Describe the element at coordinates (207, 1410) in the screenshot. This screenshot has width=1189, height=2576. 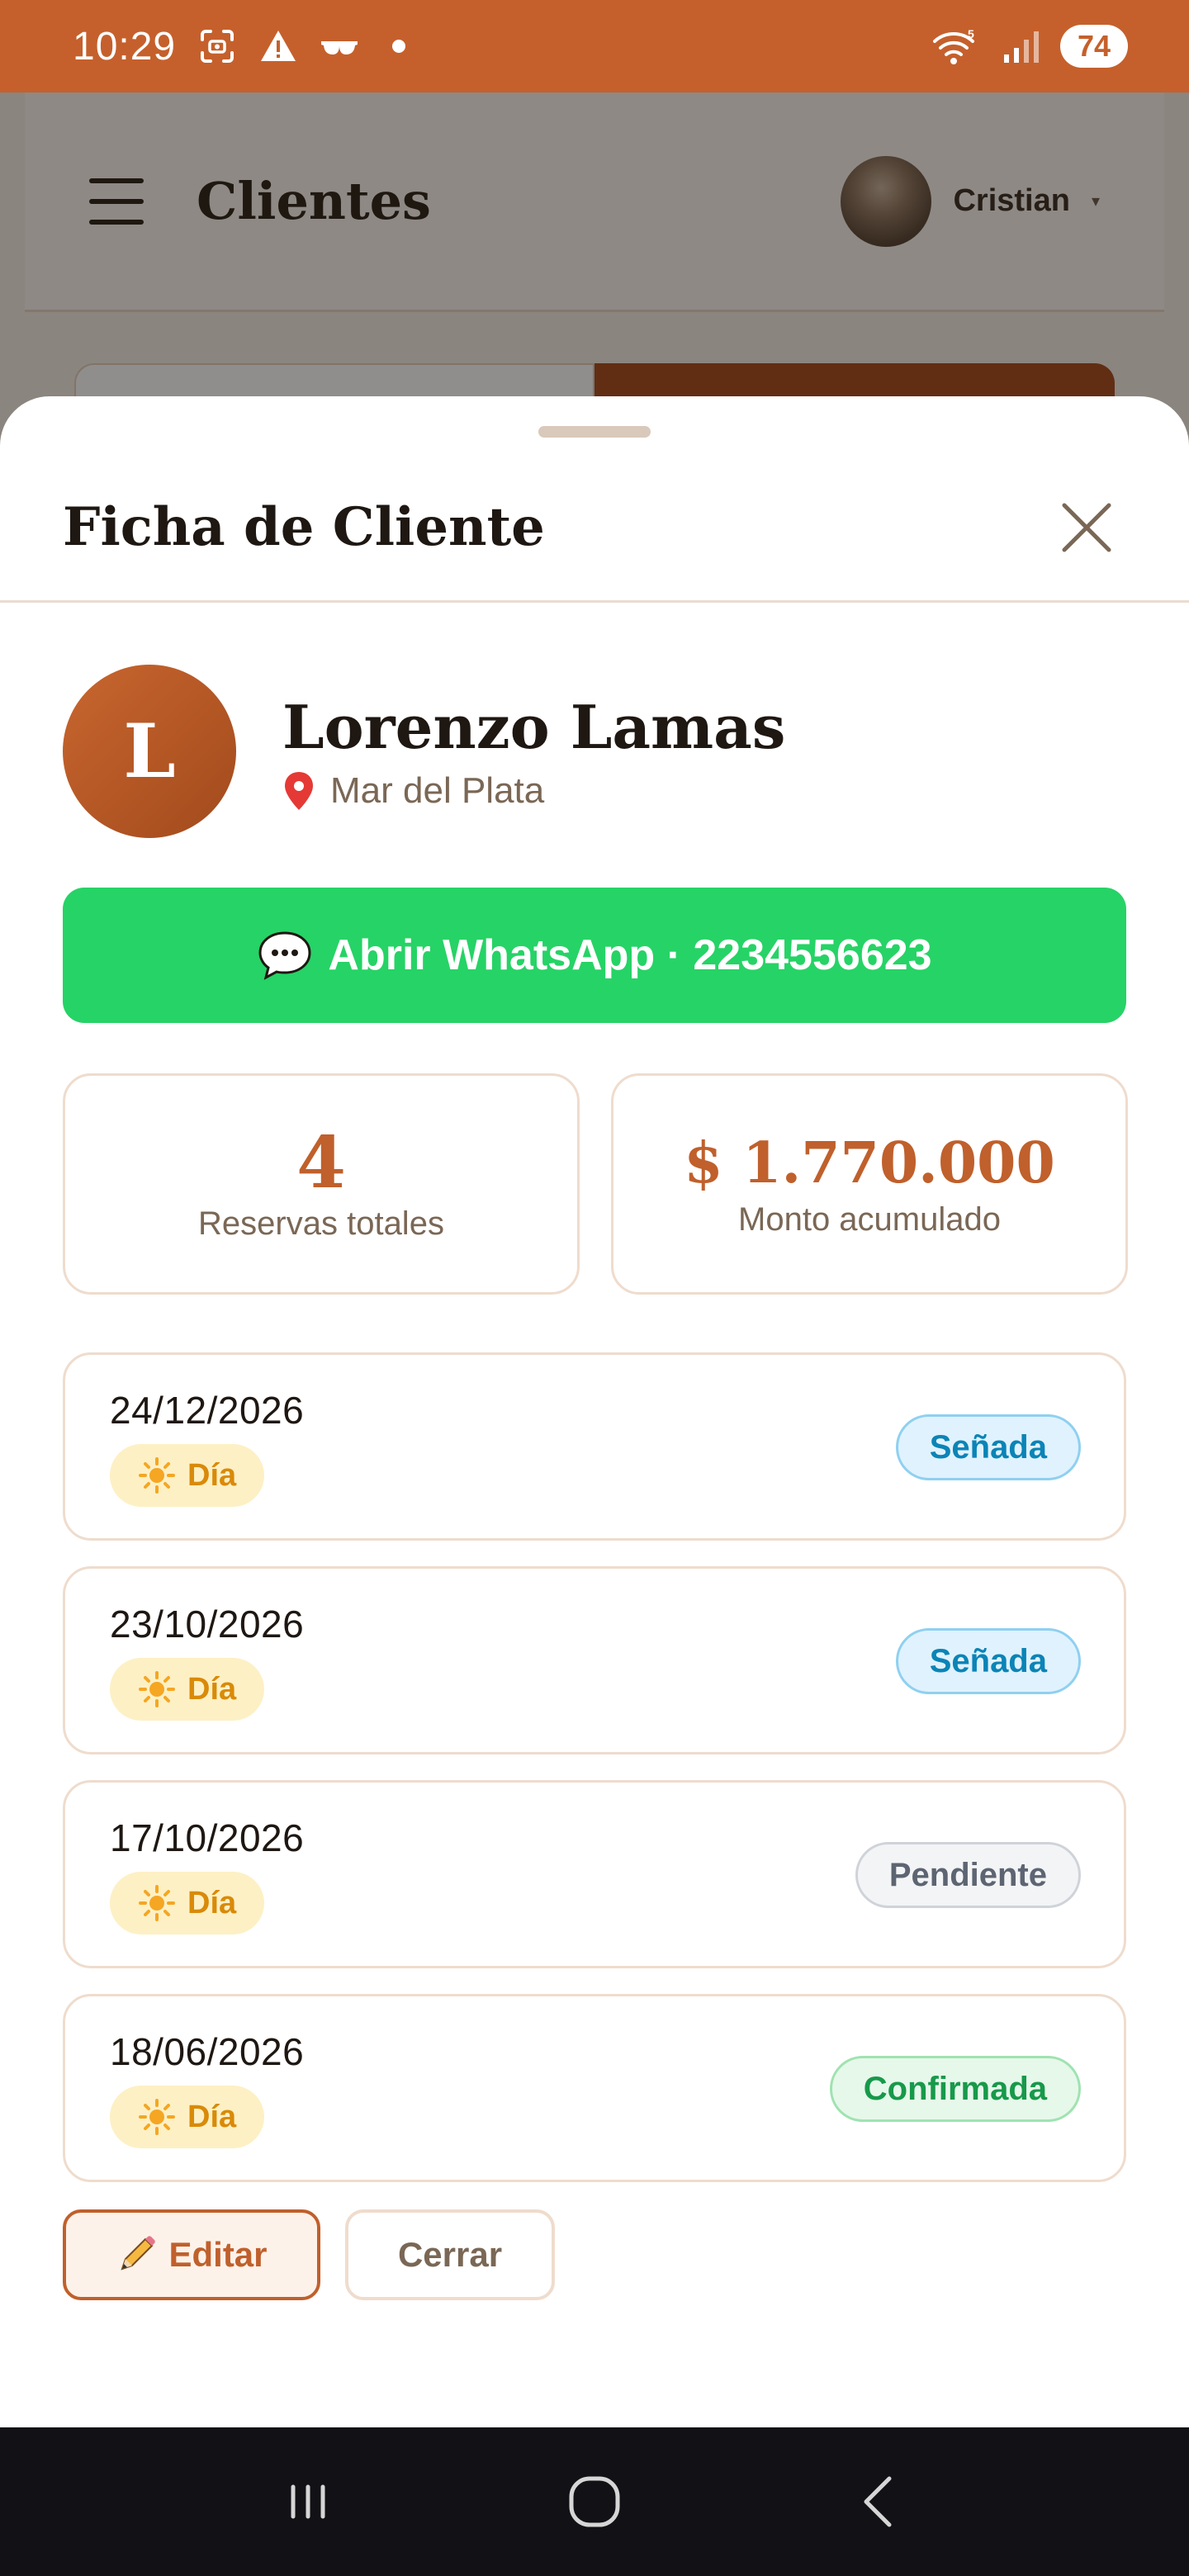
I see `reservation-date: 24/12/2026` at that location.